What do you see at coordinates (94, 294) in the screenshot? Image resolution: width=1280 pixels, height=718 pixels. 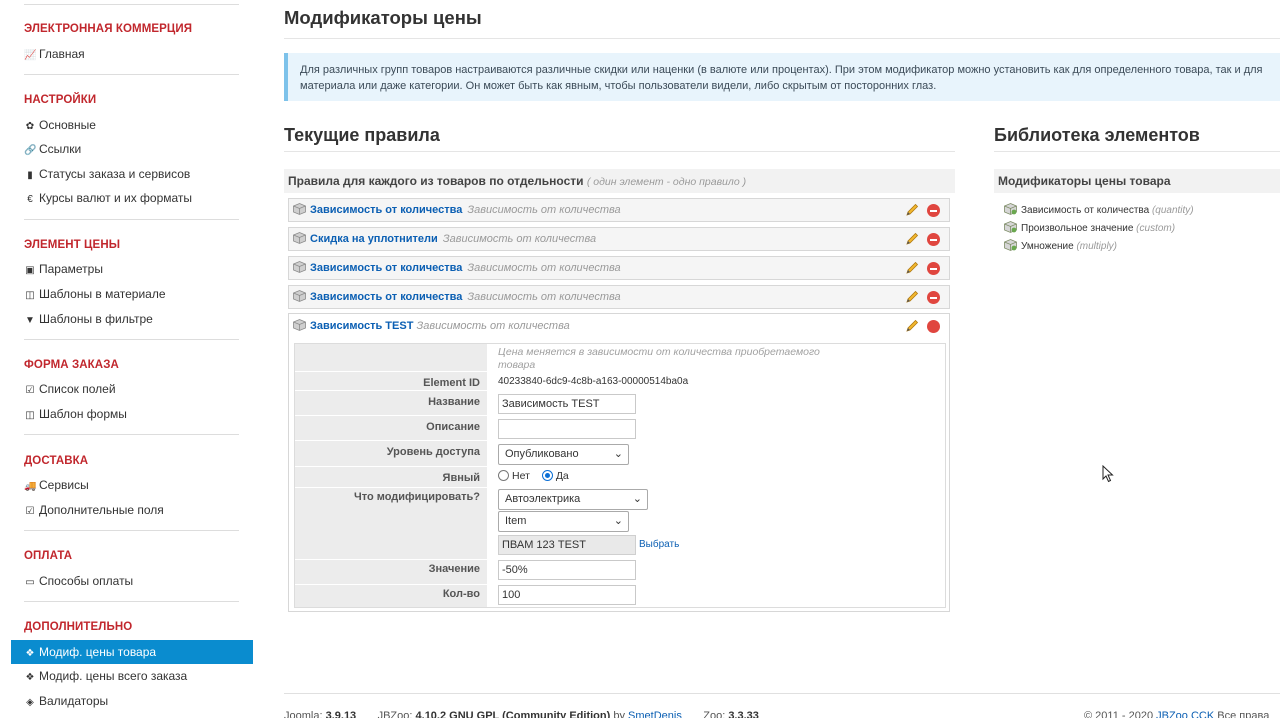 I see `sidebar-item-templates-material: ◫ Шаблоны в материале` at bounding box center [94, 294].